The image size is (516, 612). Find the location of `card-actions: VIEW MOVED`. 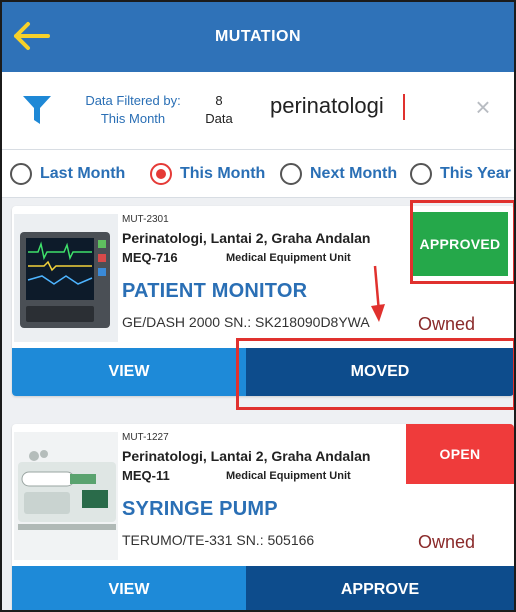

card-actions: VIEW MOVED is located at coordinates (263, 372).